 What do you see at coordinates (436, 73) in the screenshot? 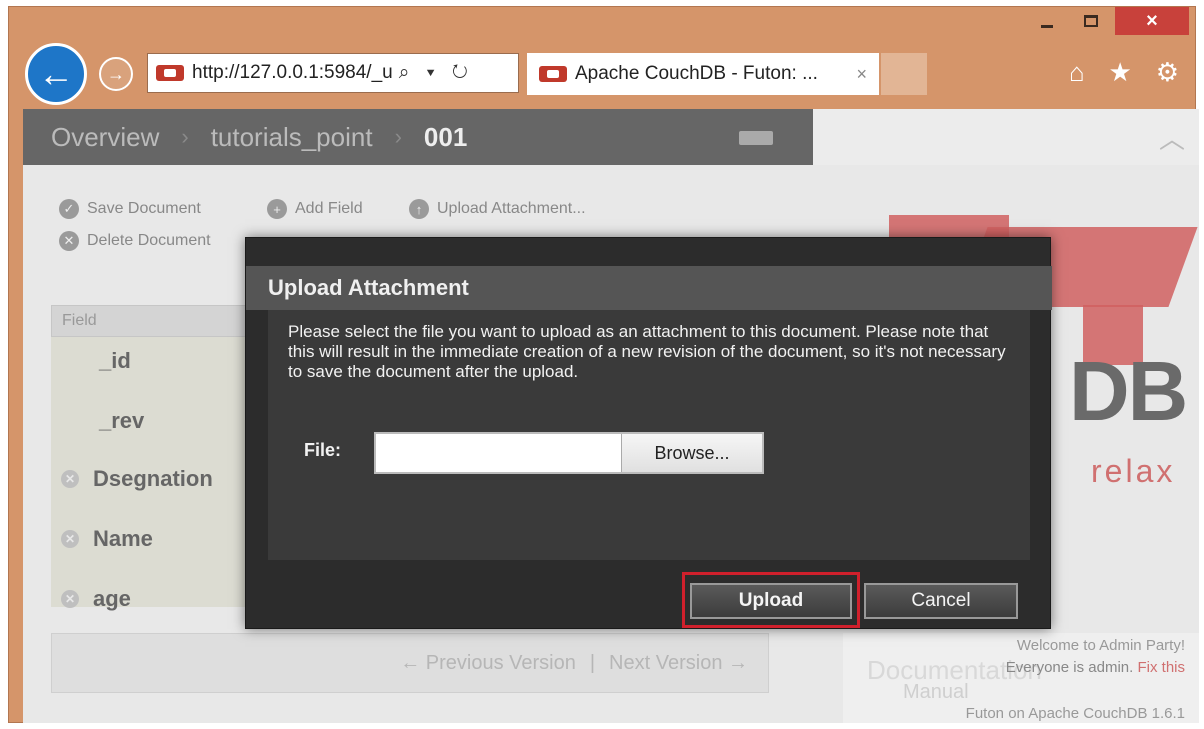
I see `address-tools: ⌕ ▾ ↻` at bounding box center [436, 73].